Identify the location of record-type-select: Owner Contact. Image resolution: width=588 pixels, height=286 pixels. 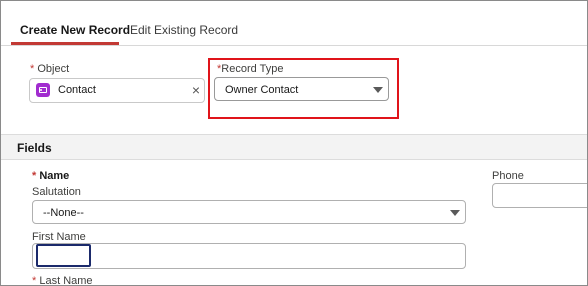
(301, 89).